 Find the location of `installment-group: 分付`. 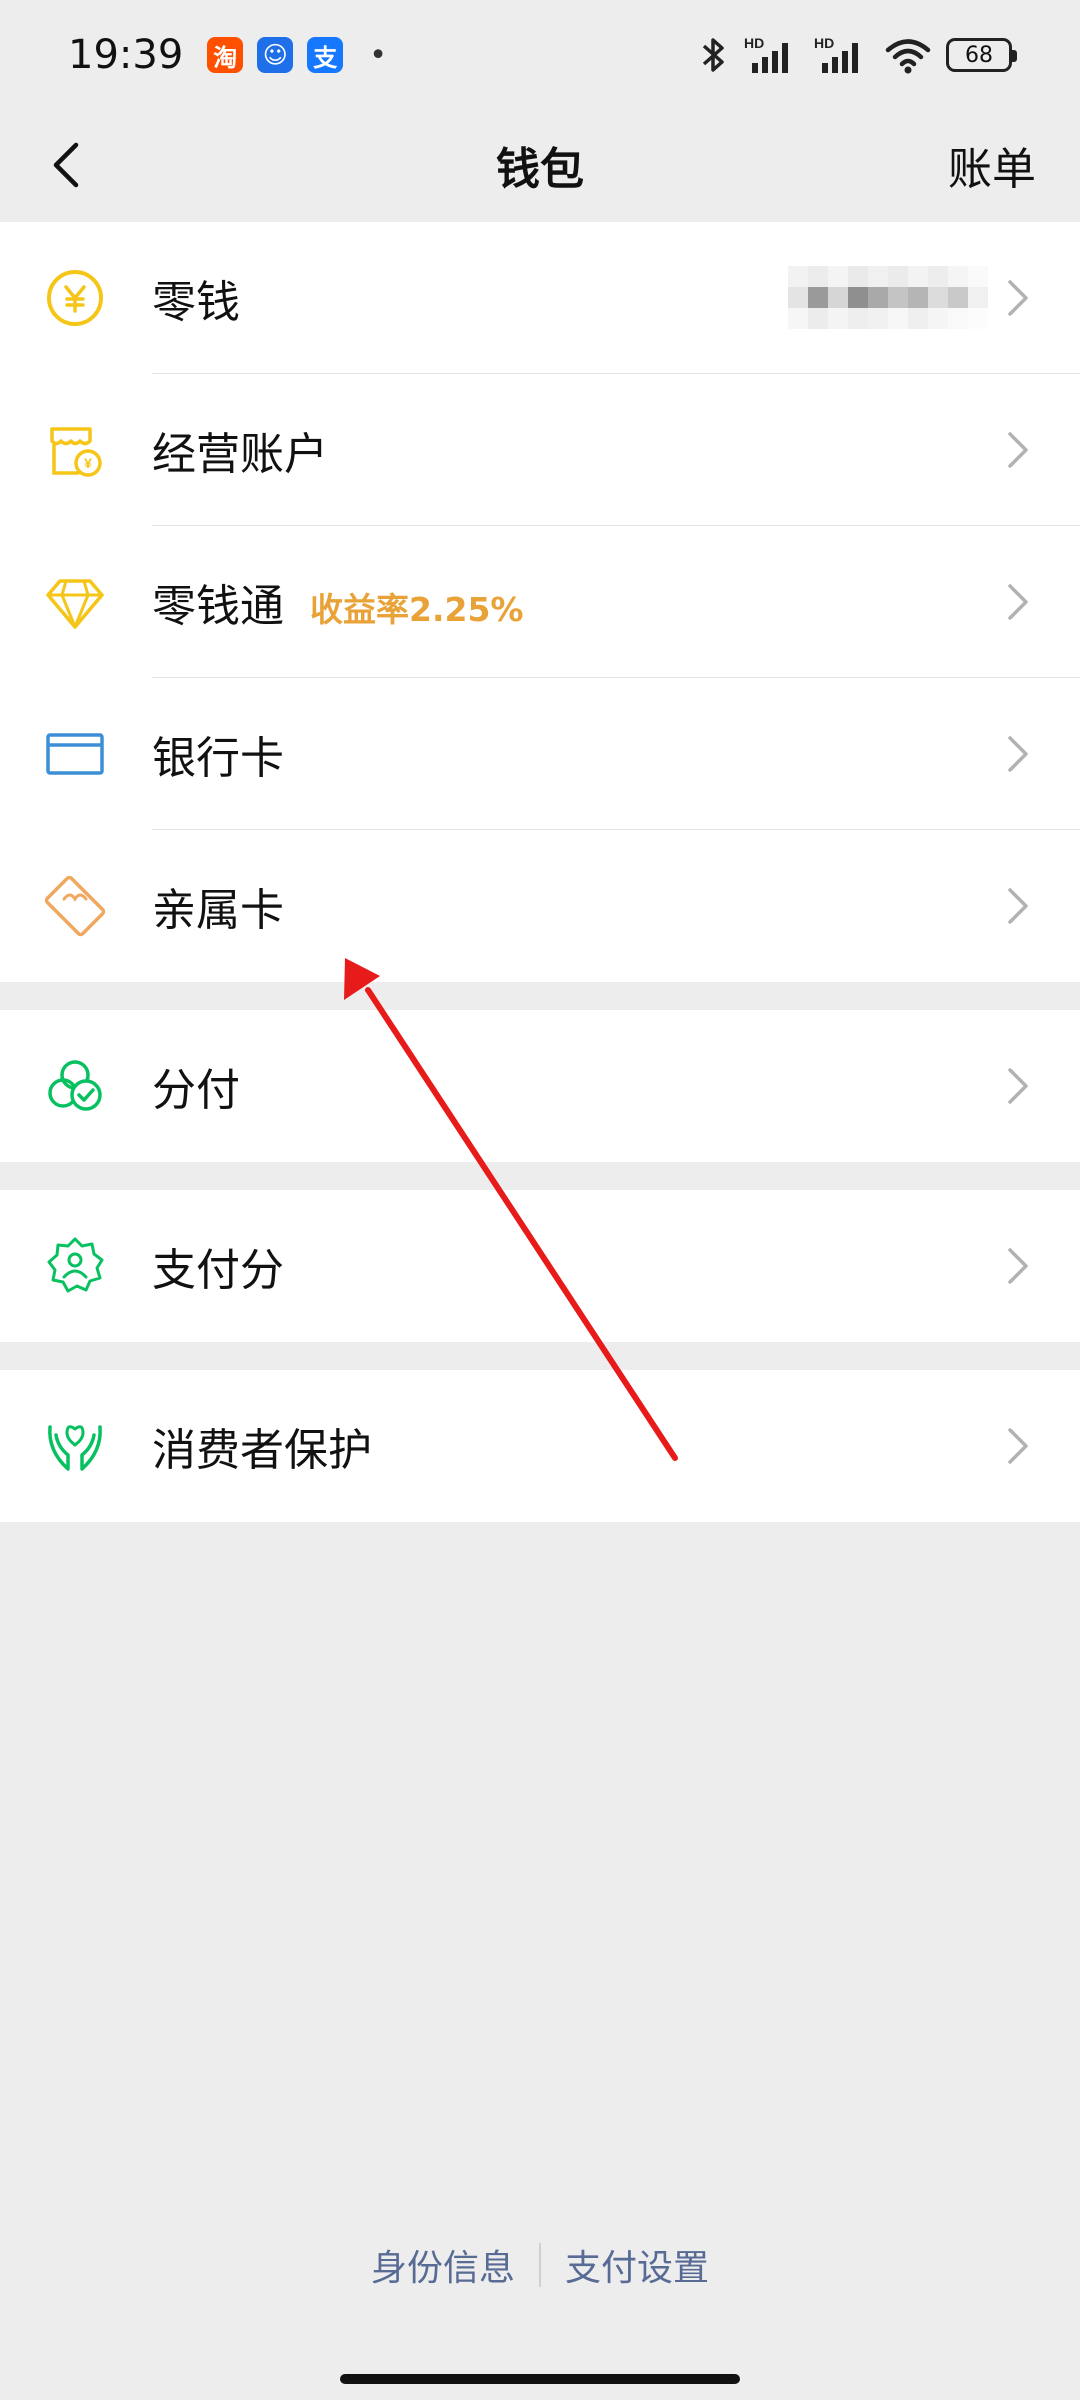

installment-group: 分付 is located at coordinates (540, 1086).